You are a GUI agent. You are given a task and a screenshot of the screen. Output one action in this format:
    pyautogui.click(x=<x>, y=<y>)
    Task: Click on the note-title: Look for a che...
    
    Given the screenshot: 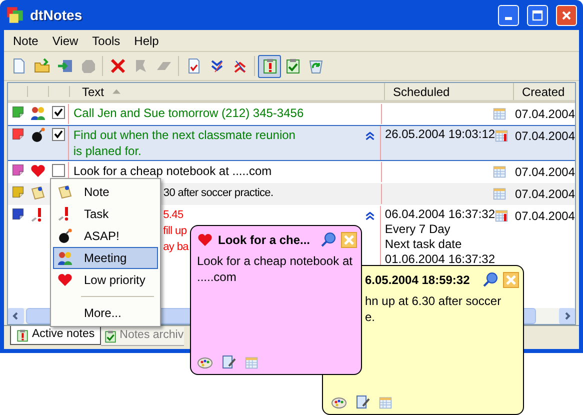 What is the action you would take?
    pyautogui.click(x=264, y=240)
    